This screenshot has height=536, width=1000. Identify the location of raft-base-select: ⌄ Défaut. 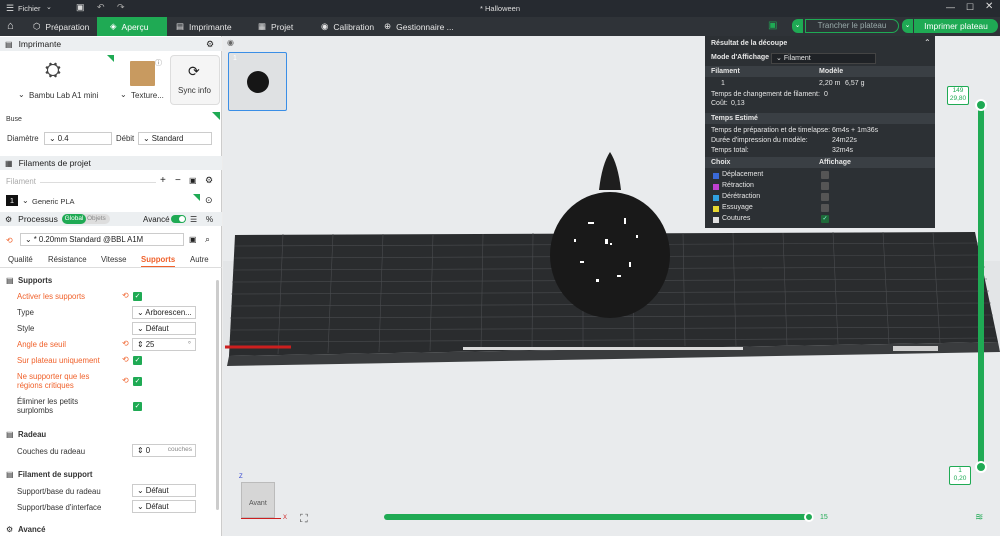
(164, 490).